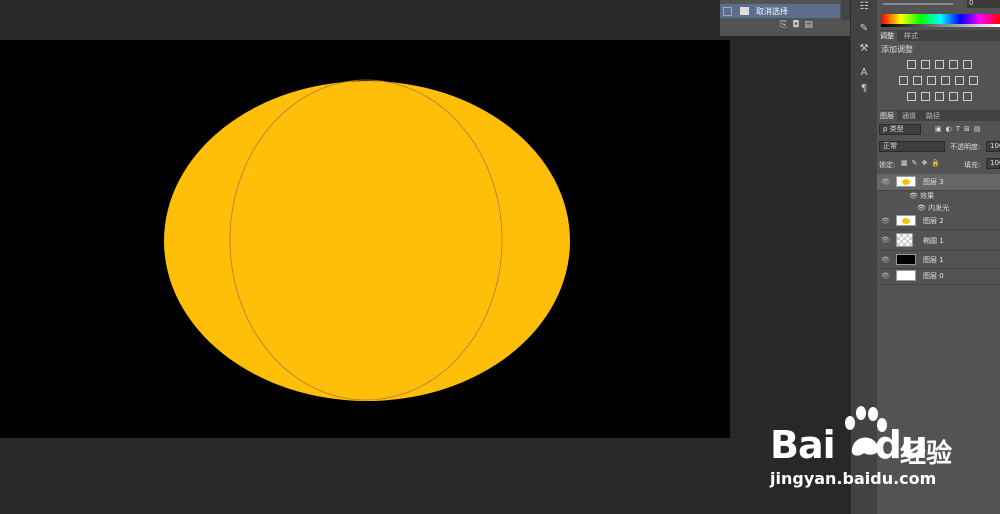 This screenshot has height=514, width=1000. Describe the element at coordinates (959, 129) in the screenshot. I see `layer-filter-icons: ▣◐T⊞▤` at that location.